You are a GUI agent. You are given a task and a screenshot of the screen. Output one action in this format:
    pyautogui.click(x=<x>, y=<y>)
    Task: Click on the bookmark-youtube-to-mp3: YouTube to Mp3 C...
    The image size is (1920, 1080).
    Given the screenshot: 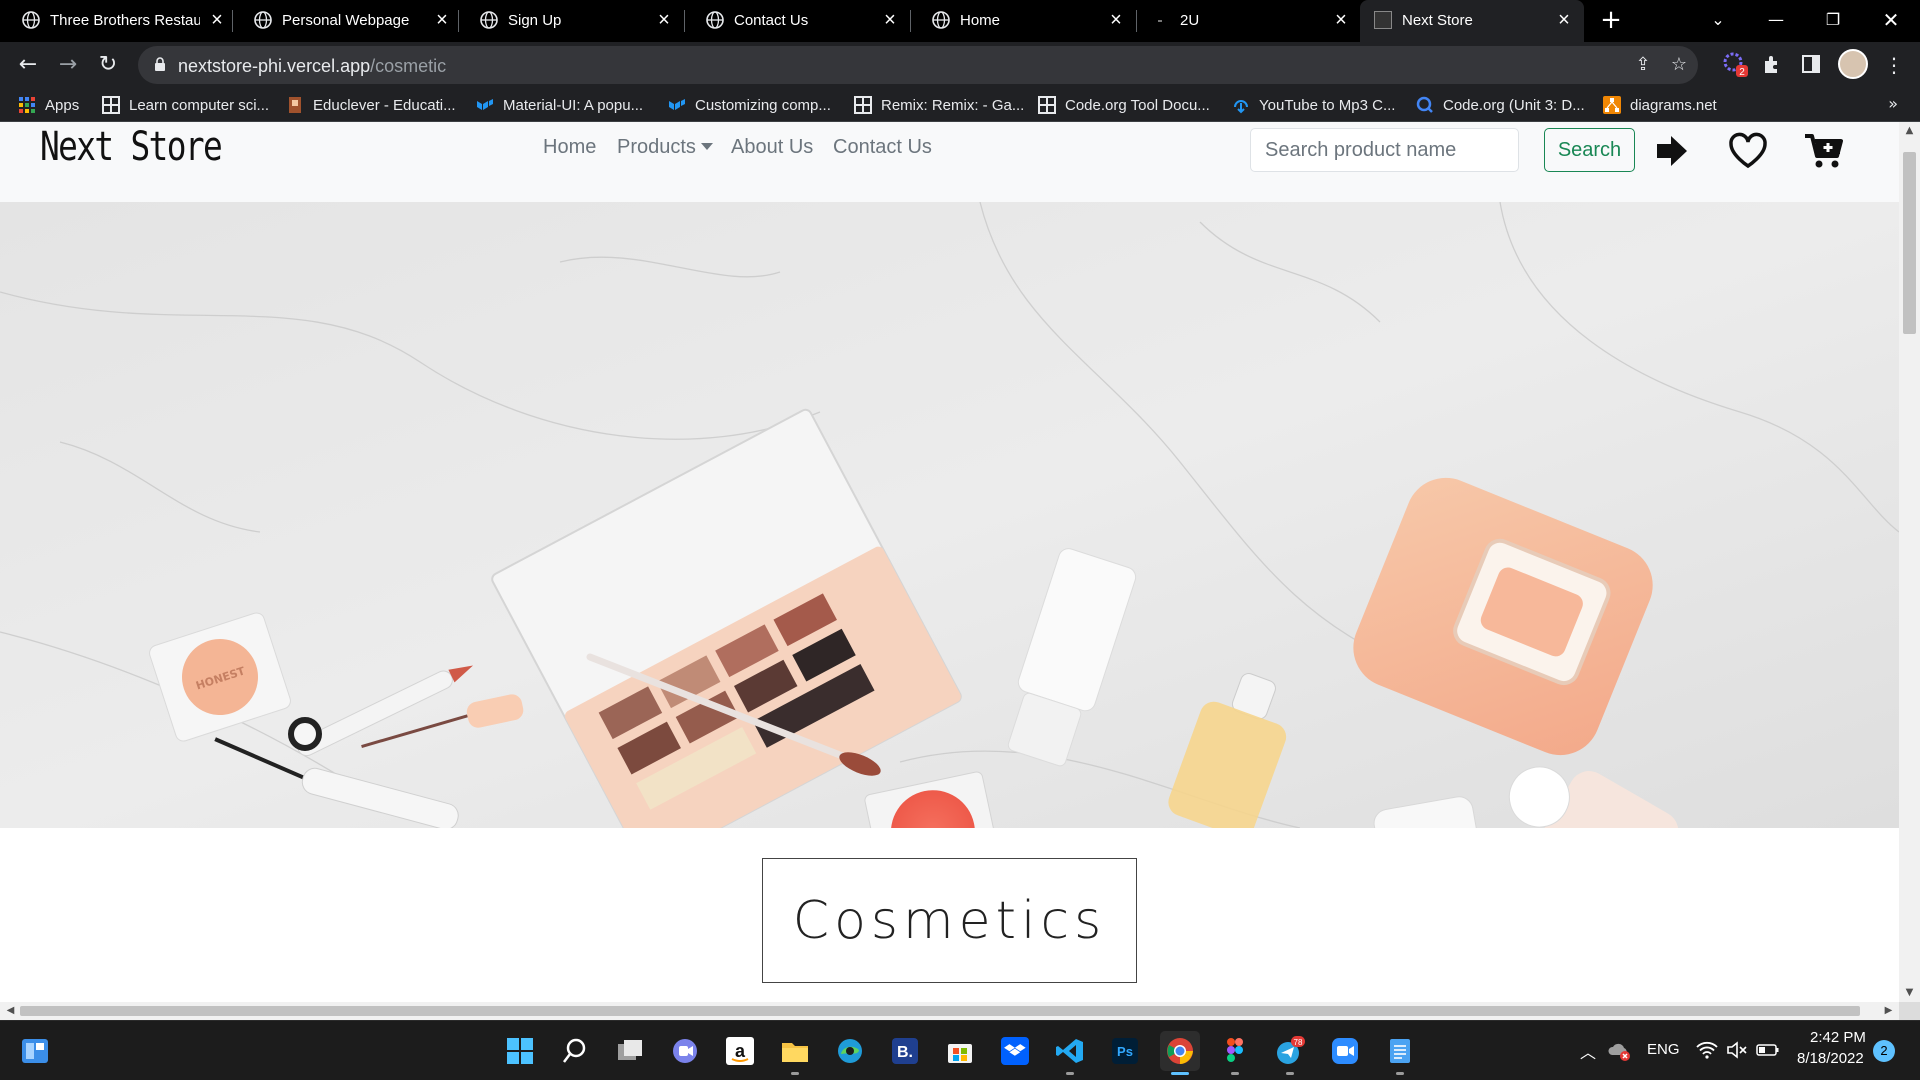 What is the action you would take?
    pyautogui.click(x=1313, y=105)
    